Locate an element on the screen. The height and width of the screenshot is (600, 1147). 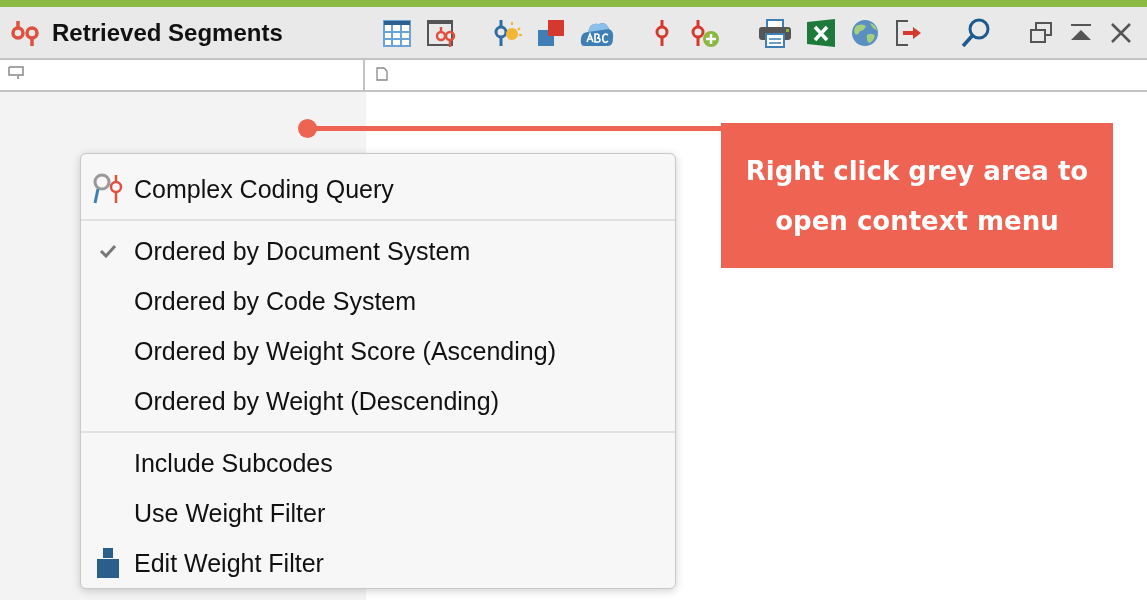
print-icon is located at coordinates (775, 32).